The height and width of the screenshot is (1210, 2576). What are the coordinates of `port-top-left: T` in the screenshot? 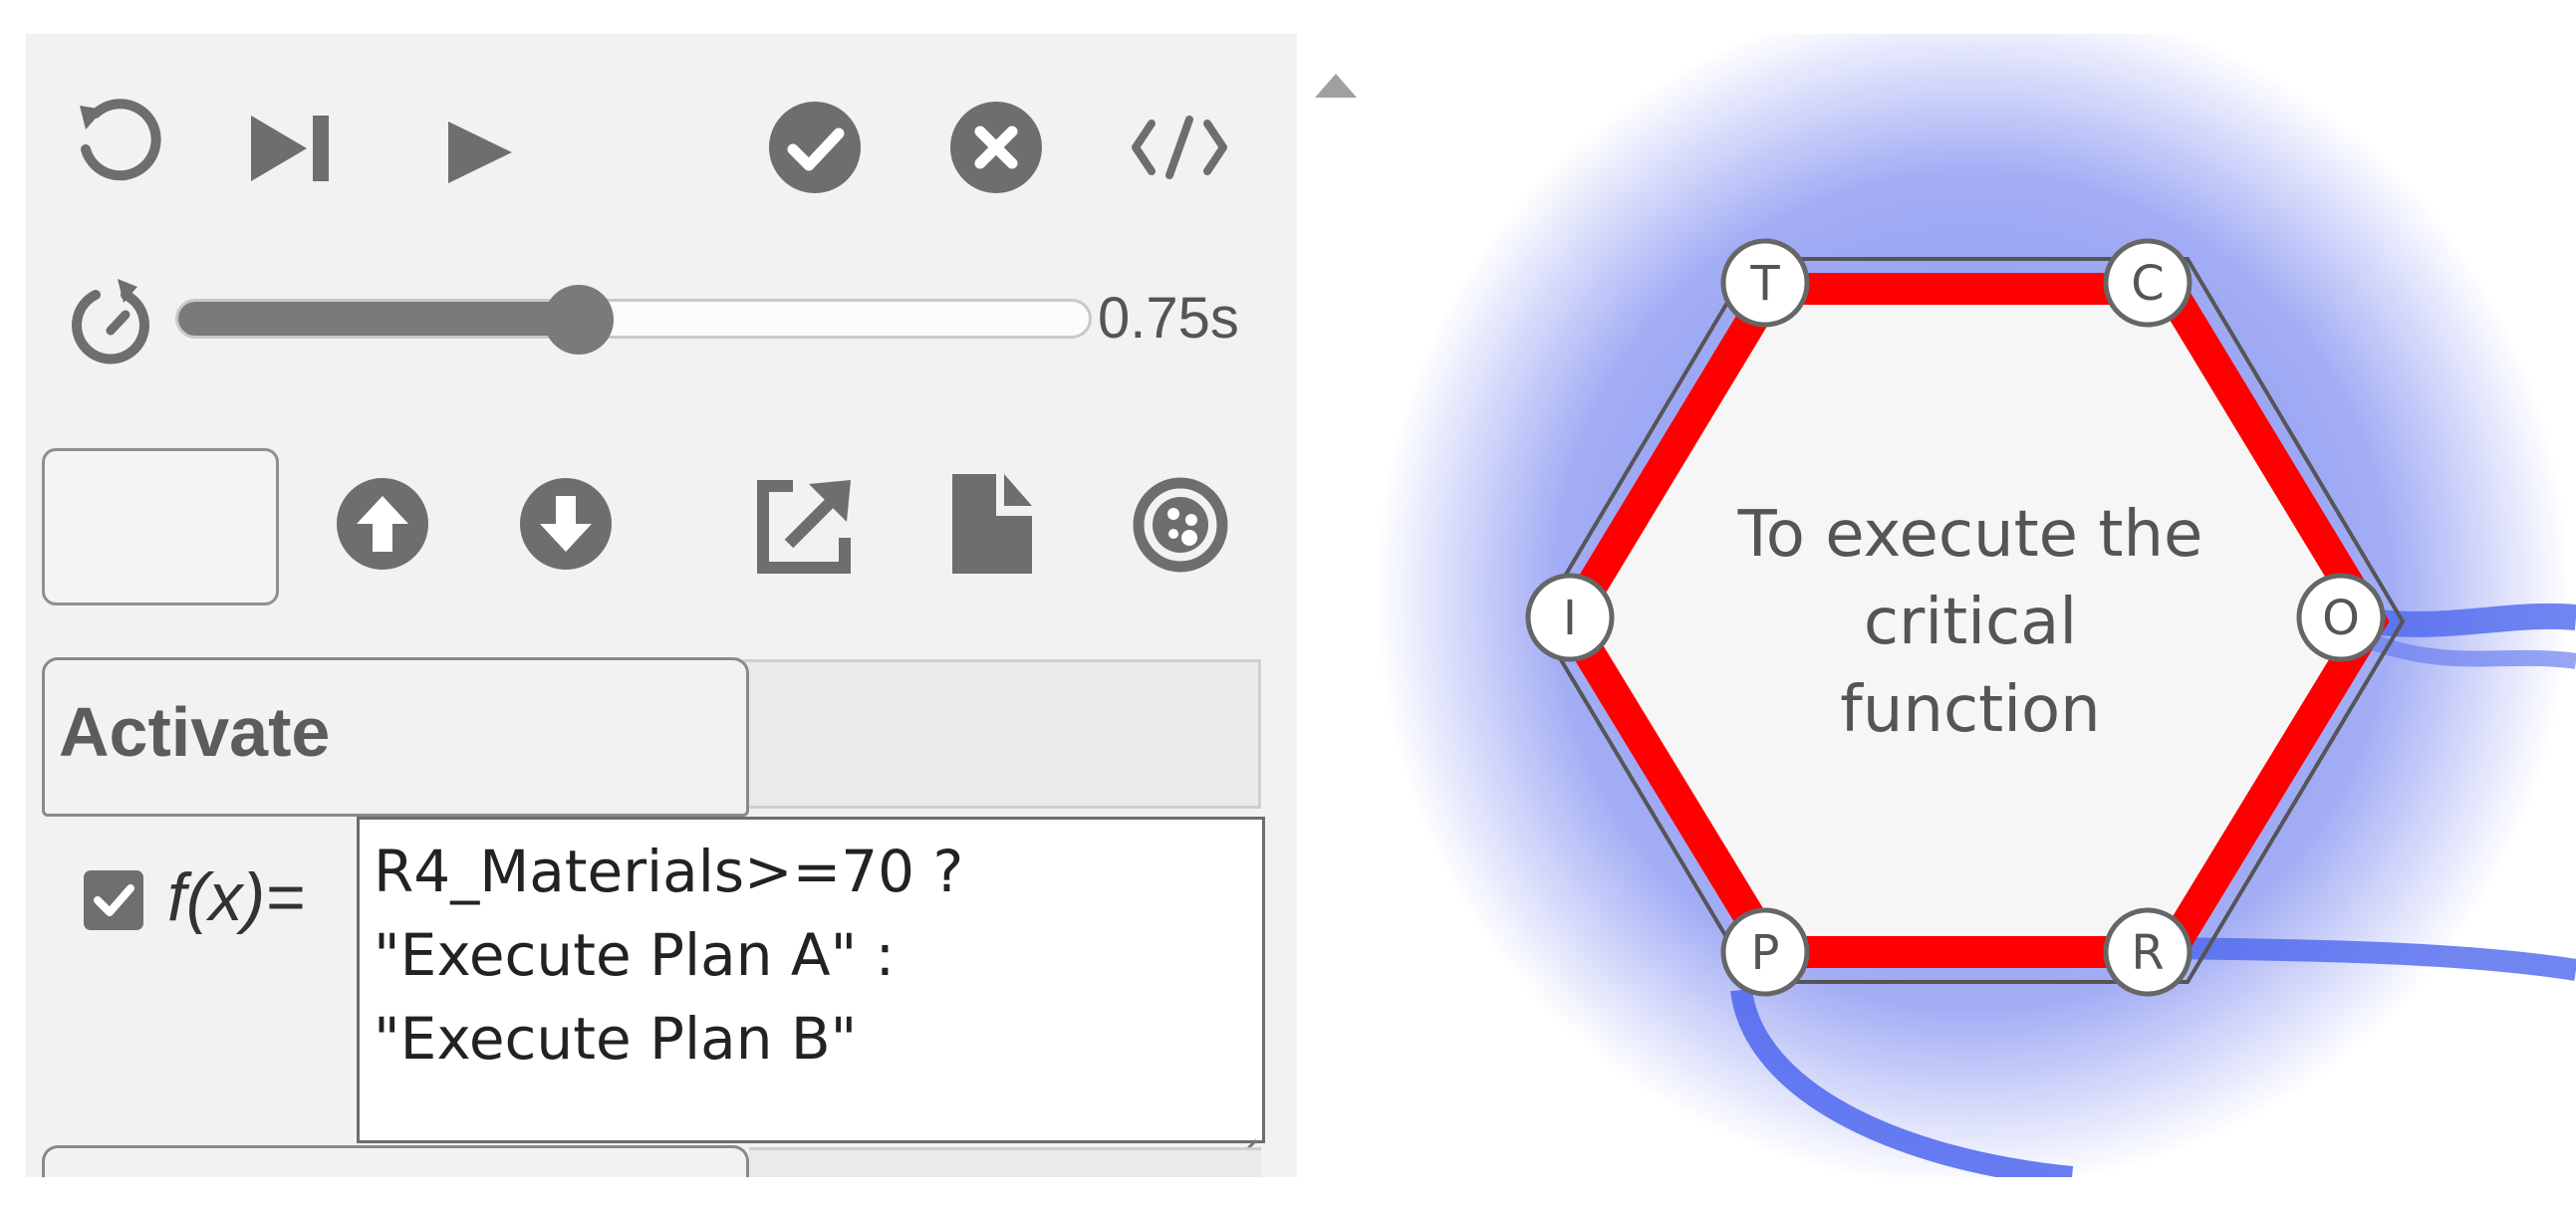 It's located at (1765, 283).